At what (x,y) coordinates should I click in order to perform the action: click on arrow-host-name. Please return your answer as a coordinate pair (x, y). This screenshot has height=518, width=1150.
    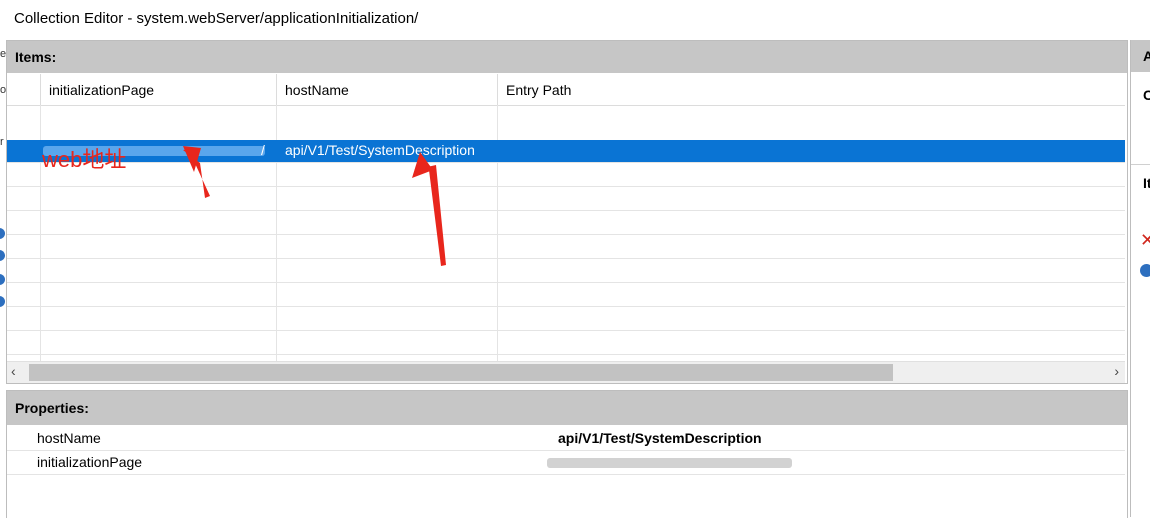
    Looking at the image, I should click on (430, 215).